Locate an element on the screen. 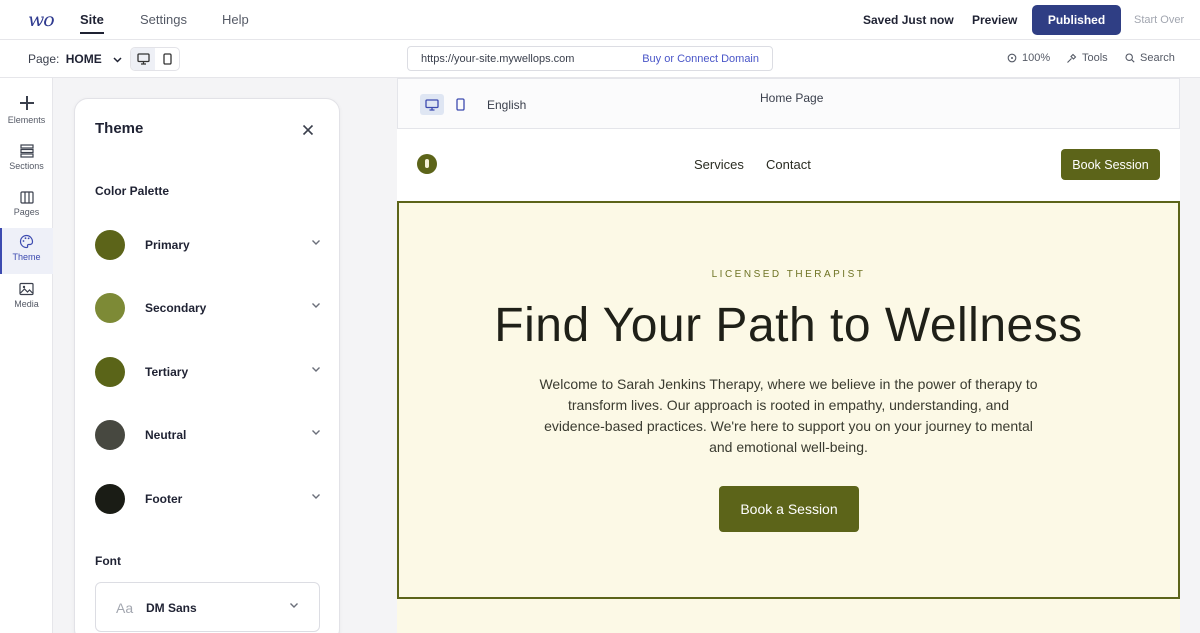 The height and width of the screenshot is (633, 1200). tools-icon is located at coordinates (1072, 58).